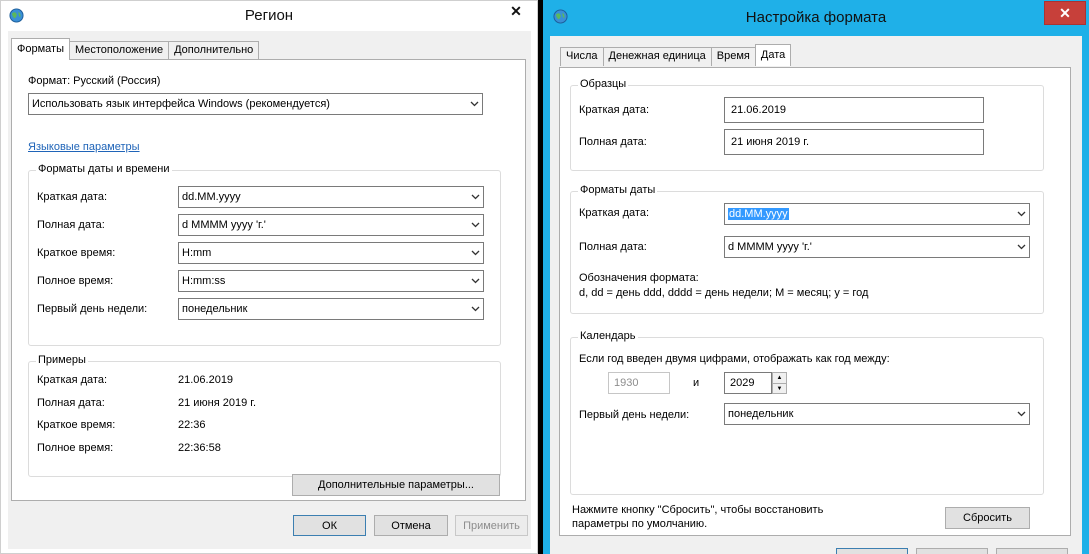 Image resolution: width=1089 pixels, height=554 pixels. I want to click on region-titlebar: Регион ✕, so click(269, 16).